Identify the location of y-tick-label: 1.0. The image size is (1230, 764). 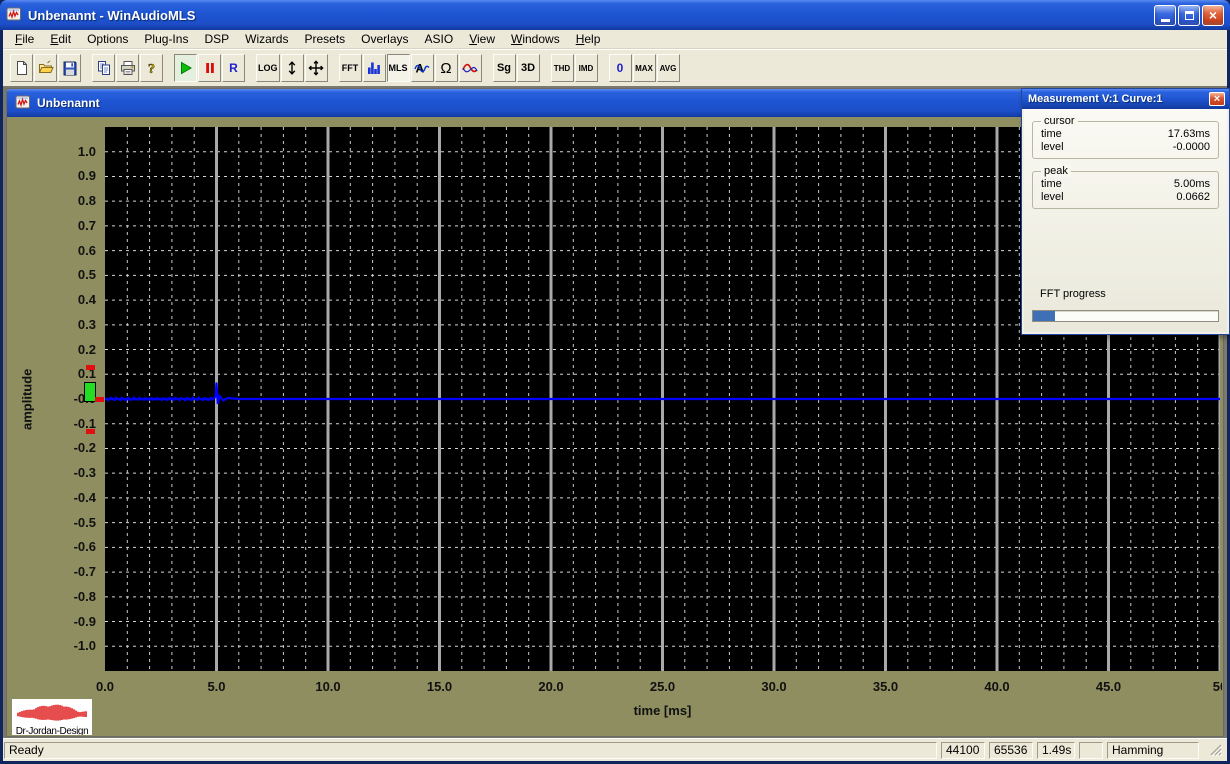
(86, 151).